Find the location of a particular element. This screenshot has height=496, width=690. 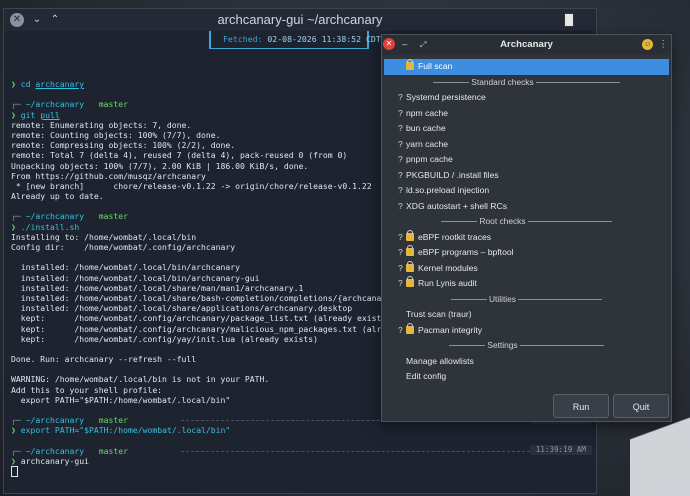

check-label: PKGBUILD / .install files is located at coordinates (452, 174).